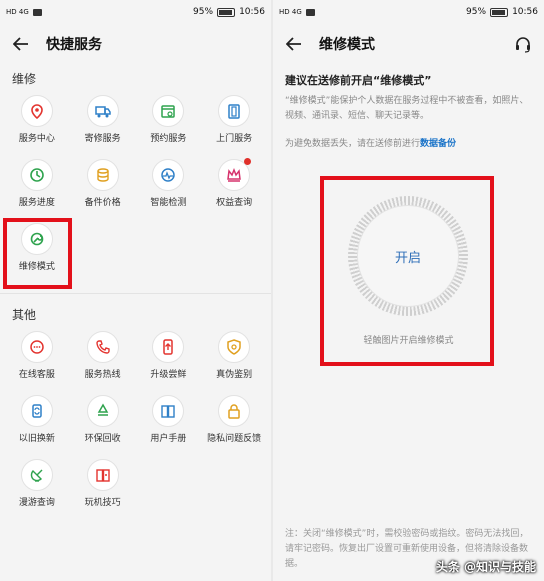 The width and height of the screenshot is (544, 581). Describe the element at coordinates (36, 139) in the screenshot. I see `service-label: 服务中心` at that location.